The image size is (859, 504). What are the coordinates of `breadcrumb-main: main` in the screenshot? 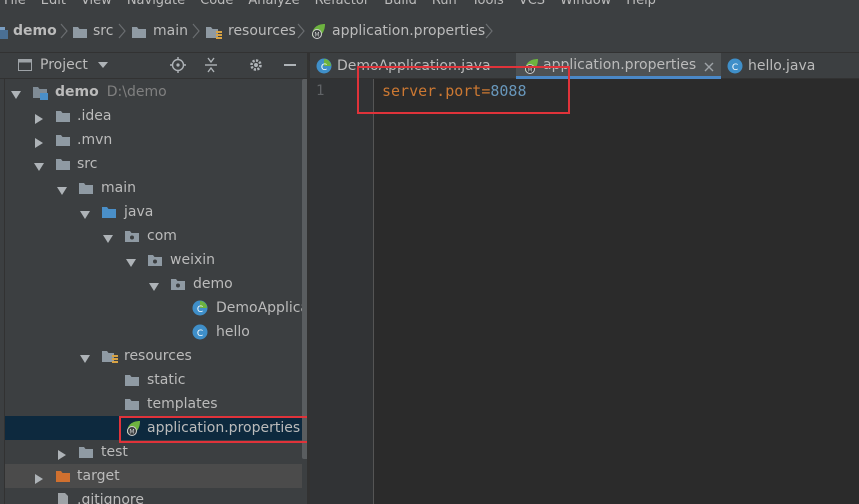 It's located at (170, 31).